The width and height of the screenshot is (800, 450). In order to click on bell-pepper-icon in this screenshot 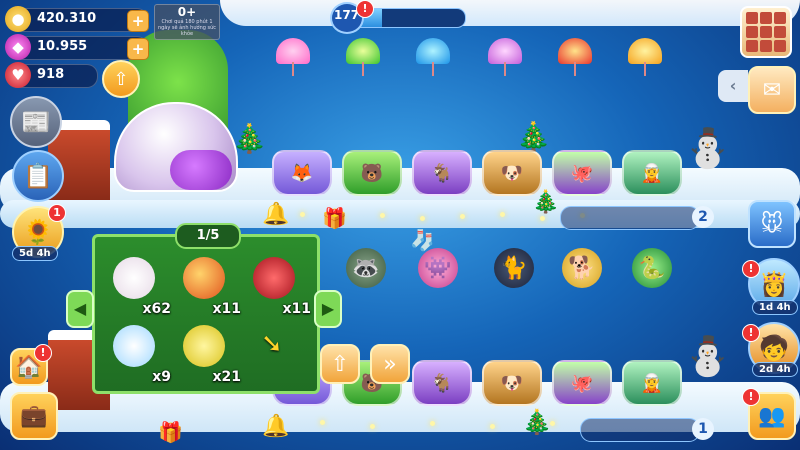, I will do `click(204, 346)`.